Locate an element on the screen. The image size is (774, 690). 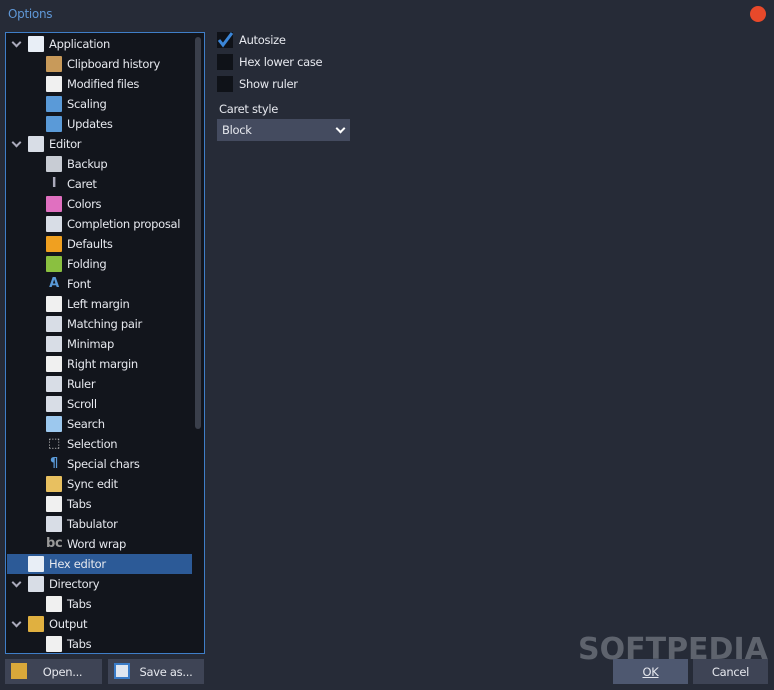
hex-file-icon is located at coordinates (36, 564).